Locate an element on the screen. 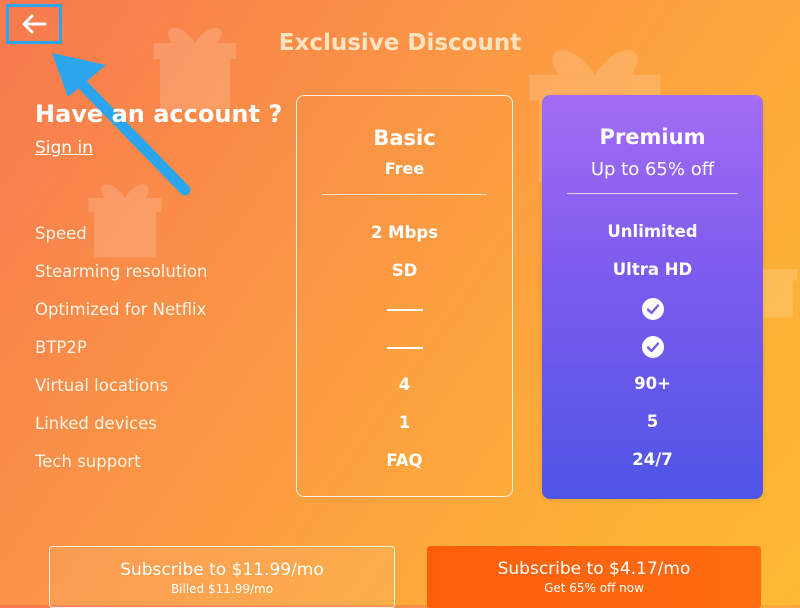 This screenshot has height=608, width=800. plan-price: Free is located at coordinates (404, 168).